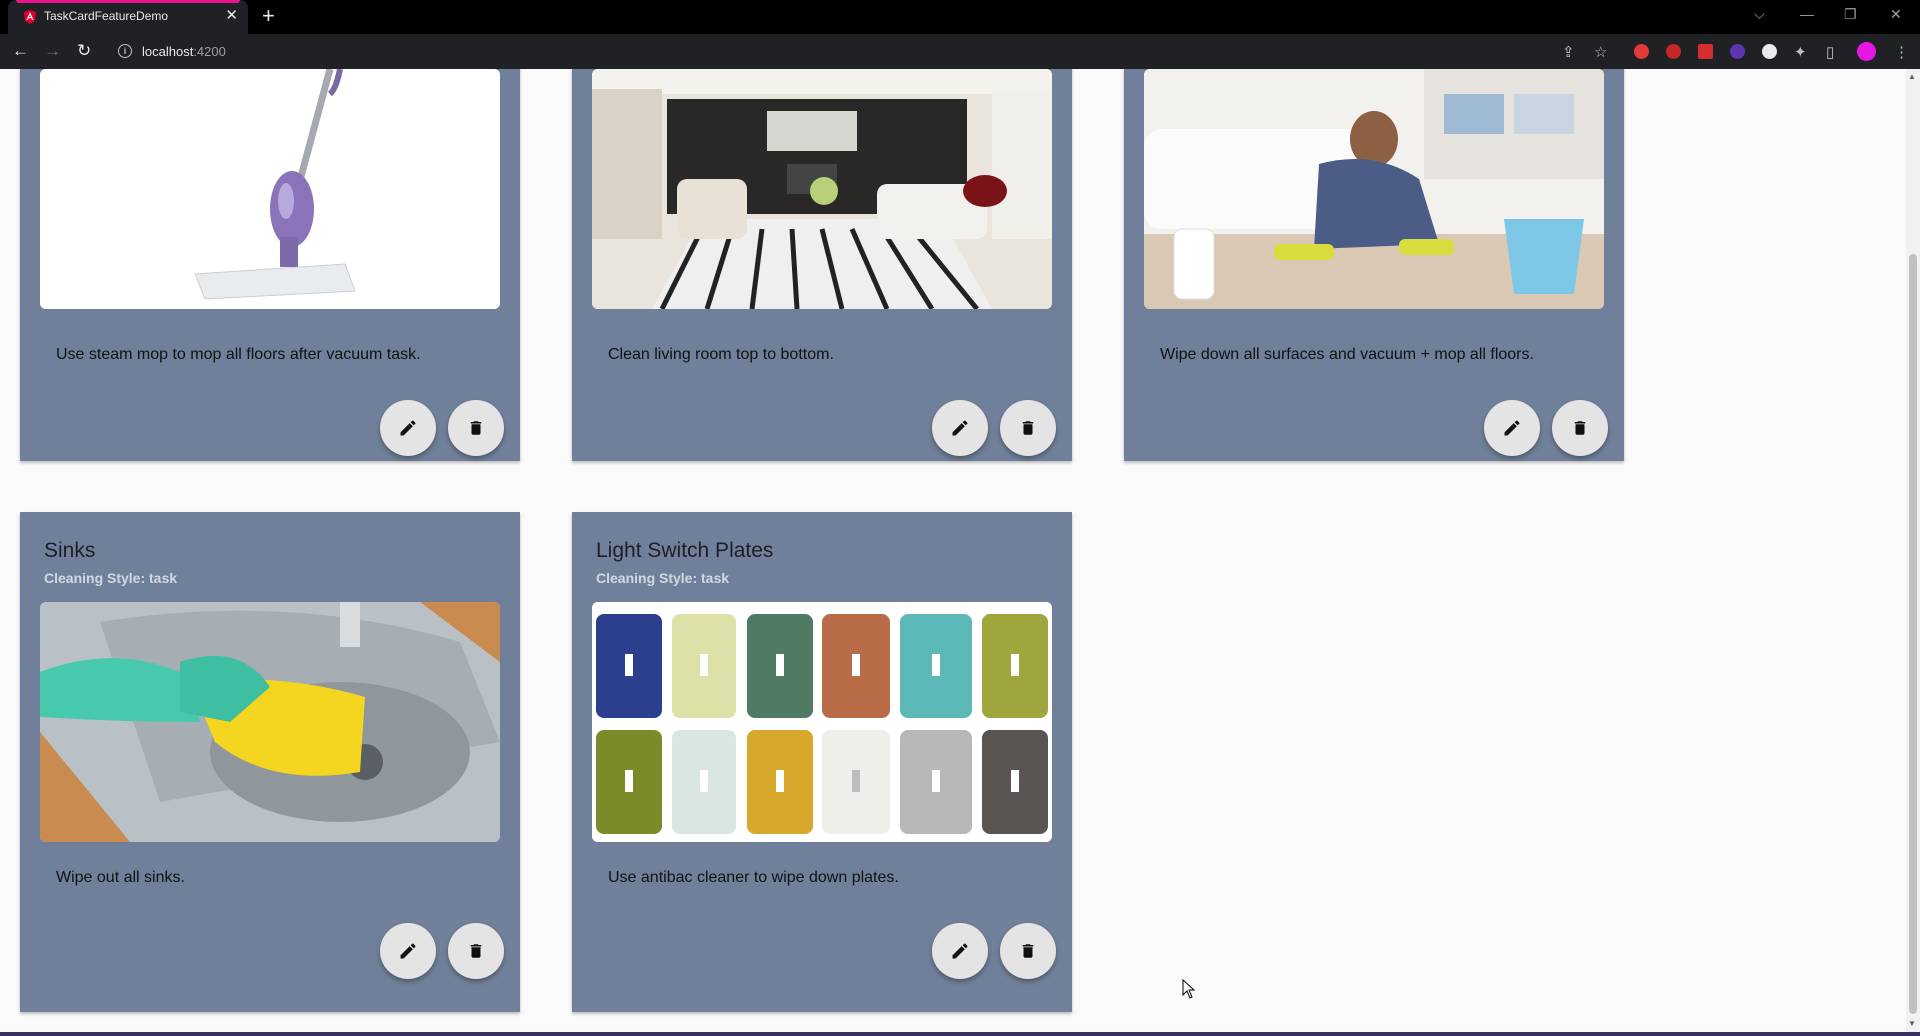 This screenshot has height=1036, width=1920. What do you see at coordinates (128, 1) in the screenshot?
I see `tab-accent-bar` at bounding box center [128, 1].